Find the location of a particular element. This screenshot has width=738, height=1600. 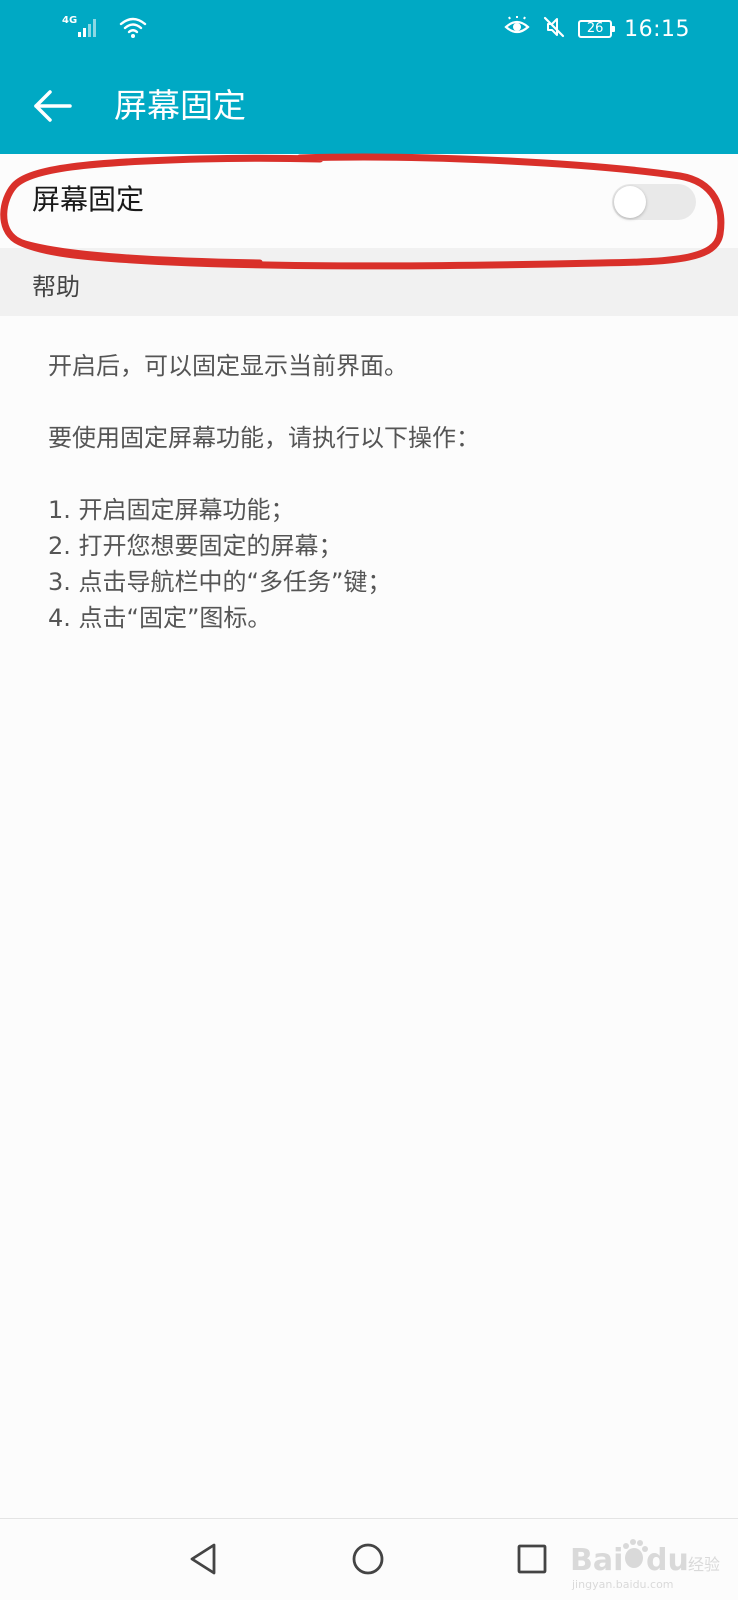

help-step: 4. 点击“固定”图标。 is located at coordinates (160, 618).